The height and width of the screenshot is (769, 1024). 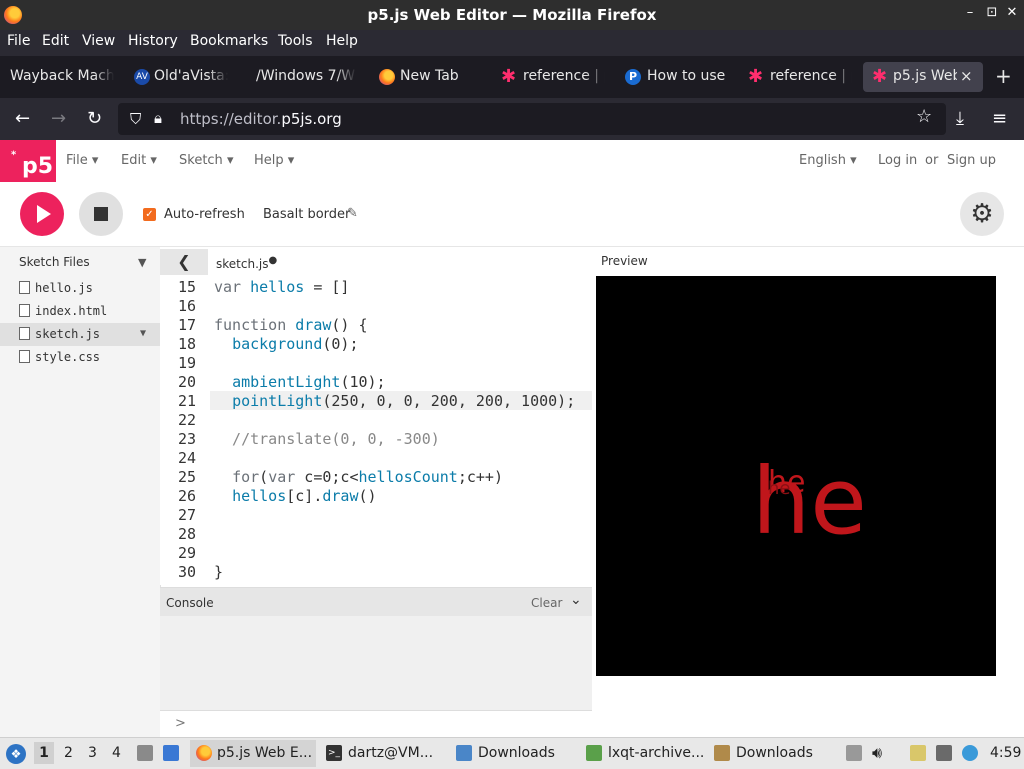 I want to click on file-item: index.html, so click(x=80, y=311).